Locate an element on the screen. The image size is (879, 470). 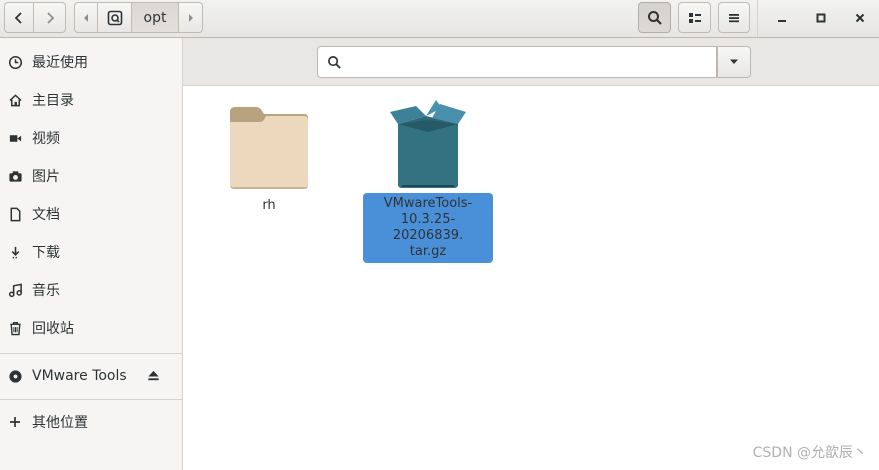
path-label: opt is located at coordinates (155, 17).